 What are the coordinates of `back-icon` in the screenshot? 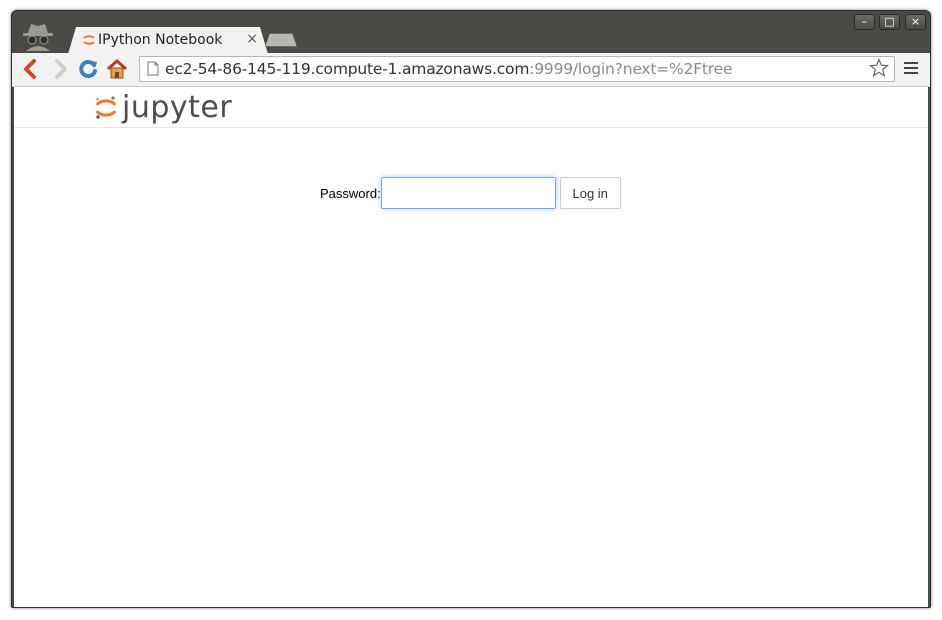 It's located at (31, 69).